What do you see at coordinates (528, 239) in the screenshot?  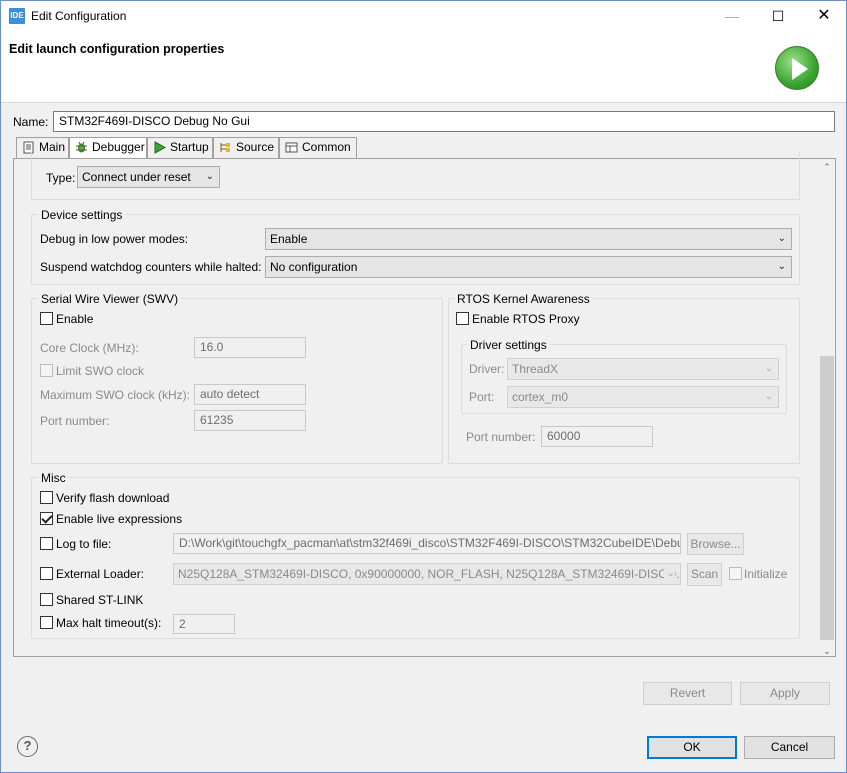 I see `low-power-select: Enable ⌄` at bounding box center [528, 239].